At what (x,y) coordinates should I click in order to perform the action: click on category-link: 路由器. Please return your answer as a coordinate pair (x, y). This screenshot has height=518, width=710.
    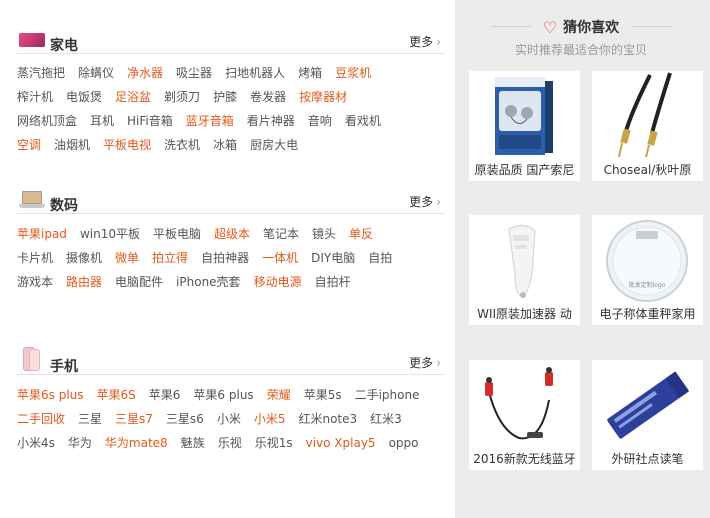
    Looking at the image, I should click on (84, 282).